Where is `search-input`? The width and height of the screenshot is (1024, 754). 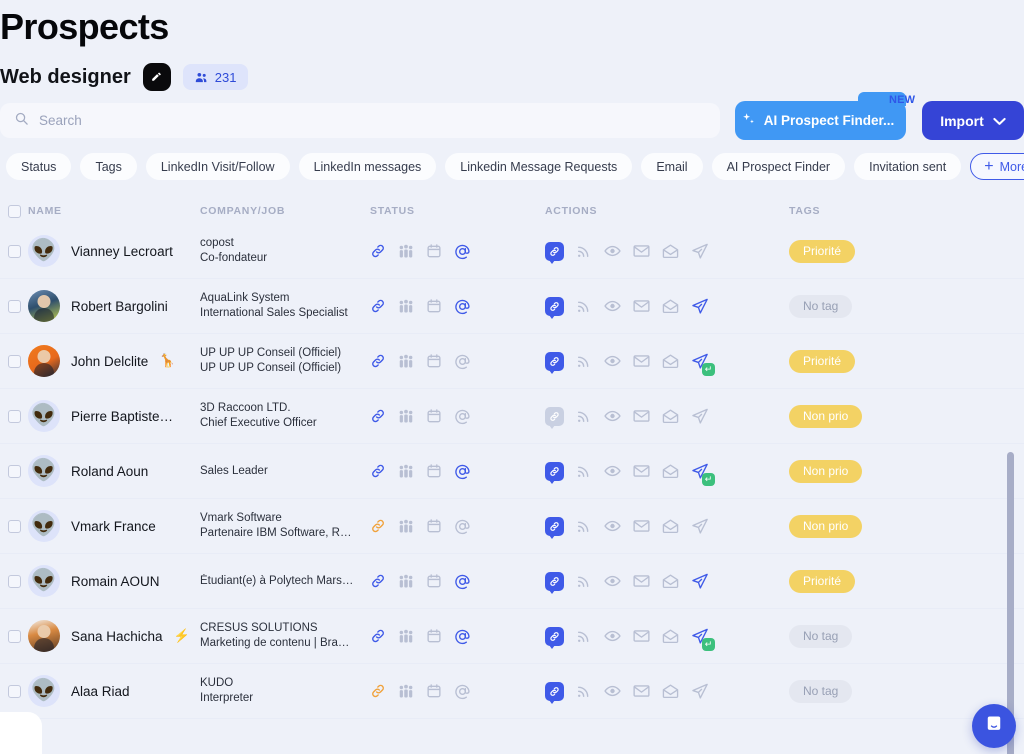
search-input is located at coordinates (372, 120).